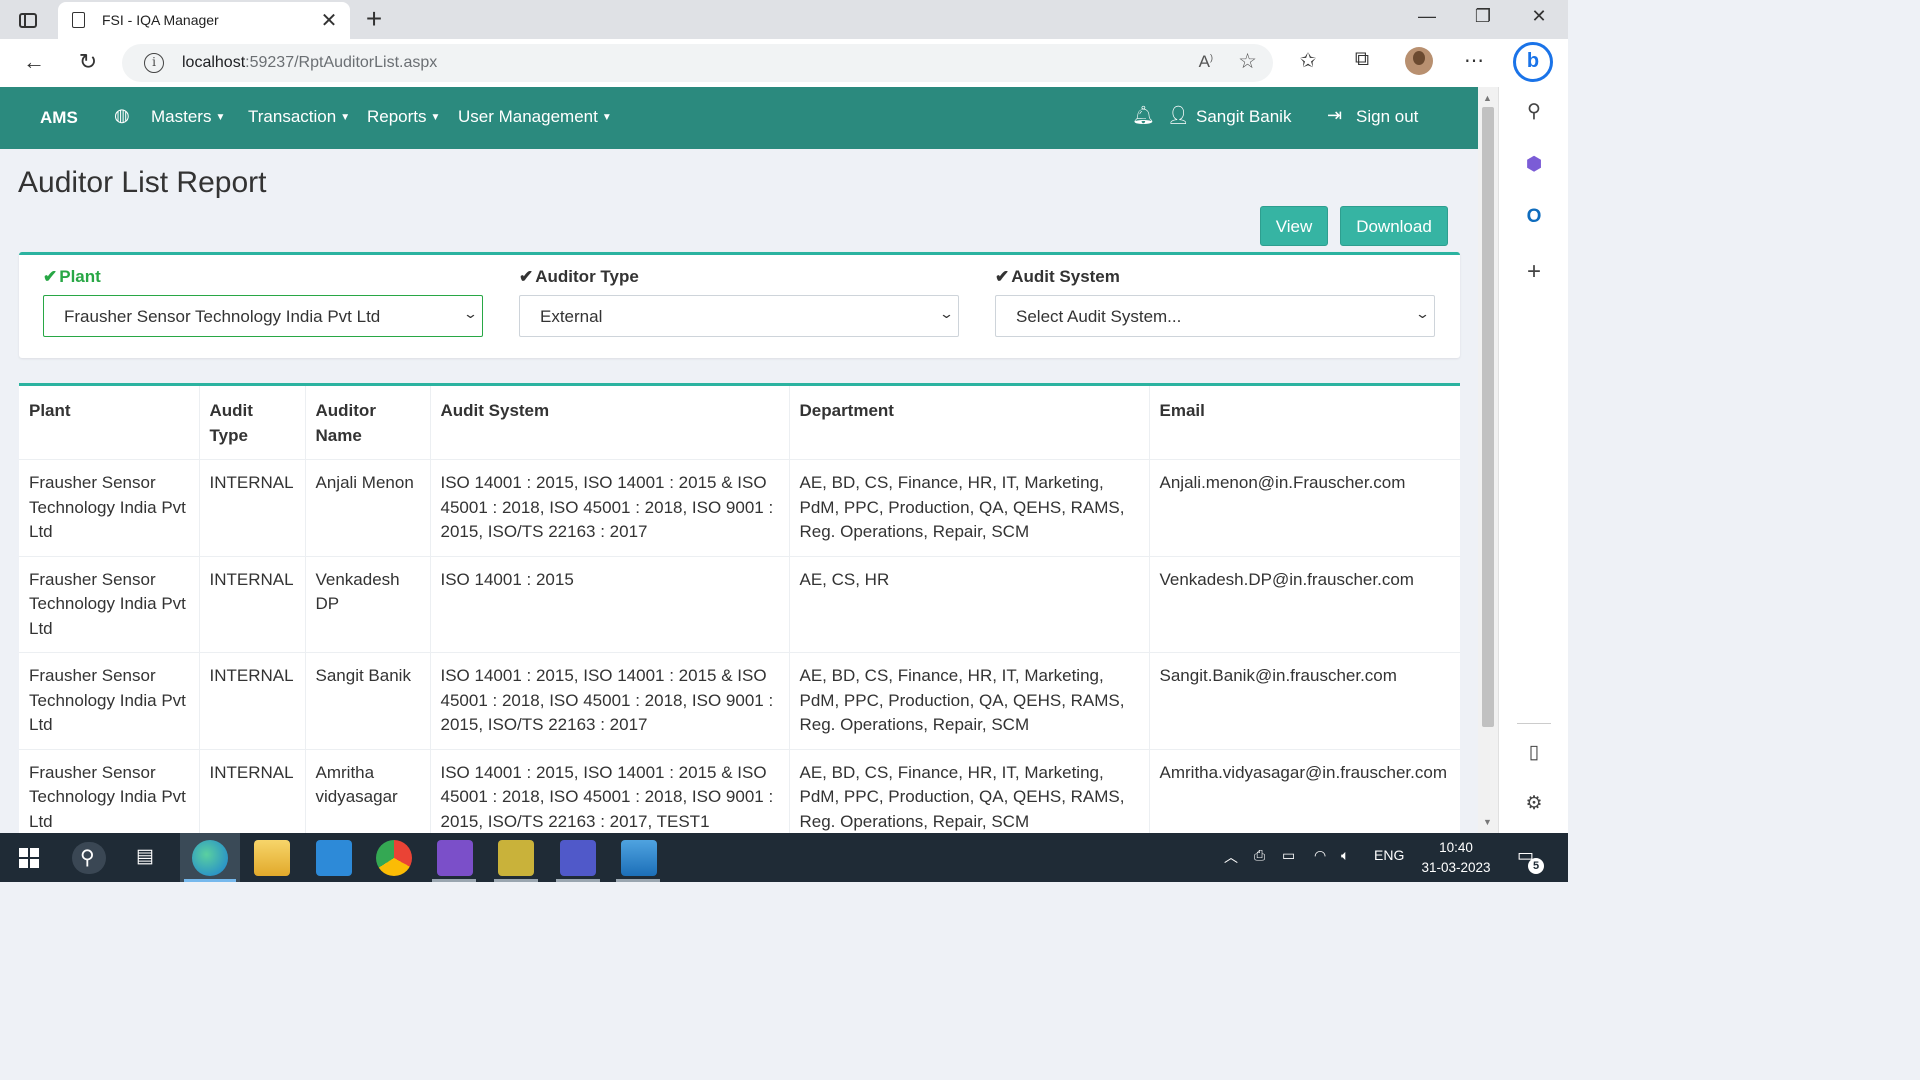 This screenshot has width=1920, height=1080. Describe the element at coordinates (526, 276) in the screenshot. I see `check-icon: ✔` at that location.